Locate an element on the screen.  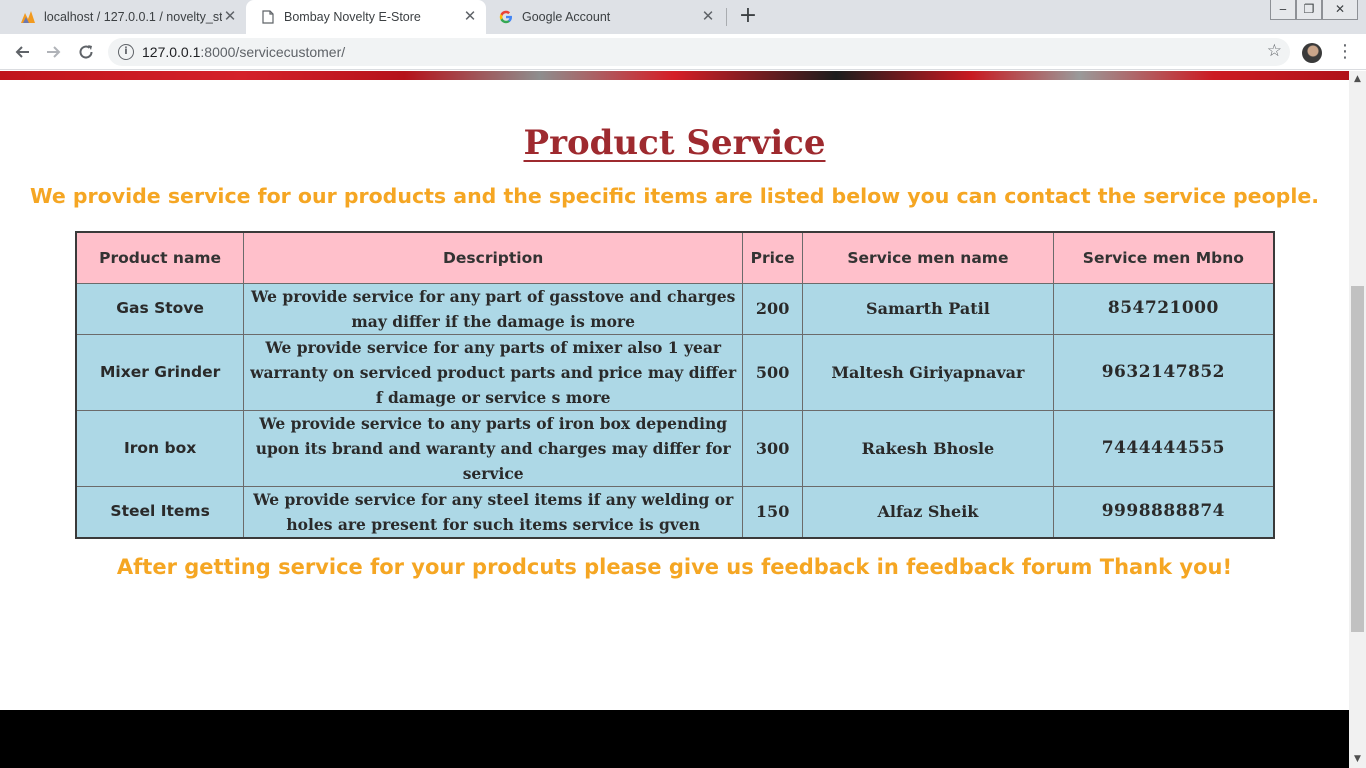
info-icon: i is located at coordinates (126, 52).